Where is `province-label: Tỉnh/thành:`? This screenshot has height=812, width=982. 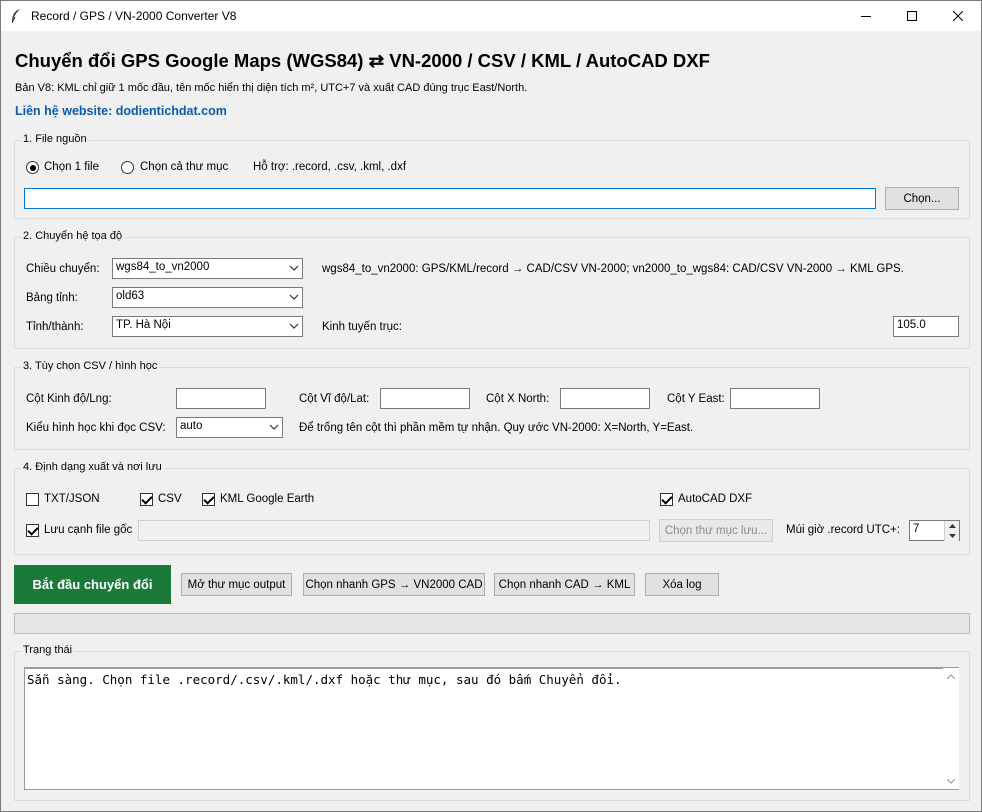
province-label: Tỉnh/thành: is located at coordinates (55, 327).